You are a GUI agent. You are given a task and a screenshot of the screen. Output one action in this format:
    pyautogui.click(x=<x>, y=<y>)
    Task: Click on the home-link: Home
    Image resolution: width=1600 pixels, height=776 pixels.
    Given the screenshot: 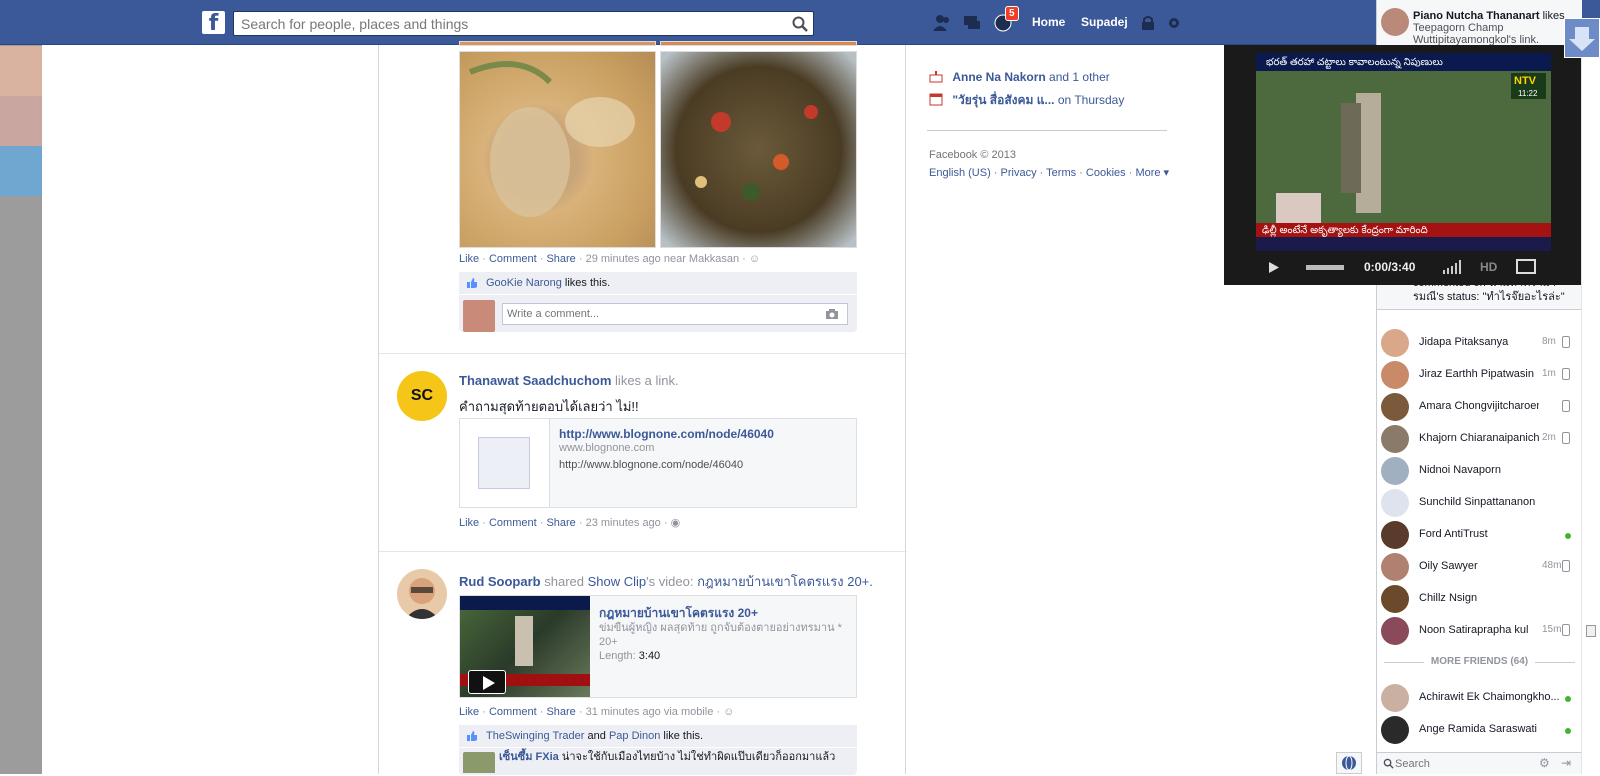 What is the action you would take?
    pyautogui.click(x=1048, y=22)
    